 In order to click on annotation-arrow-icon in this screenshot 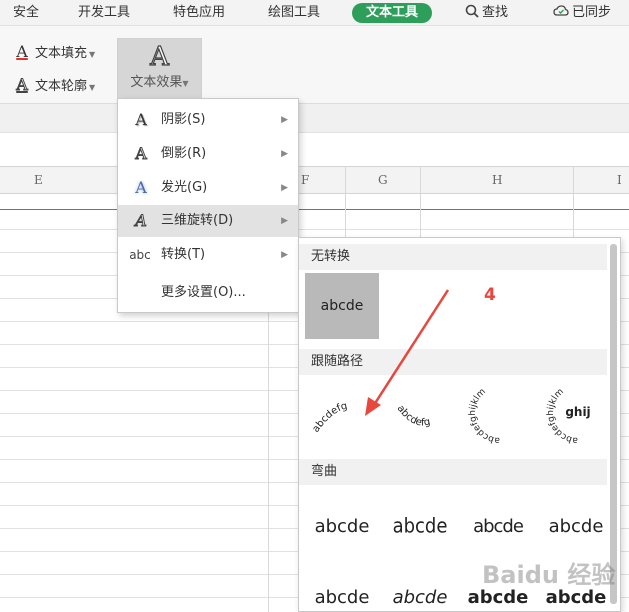, I will do `click(407, 352)`.